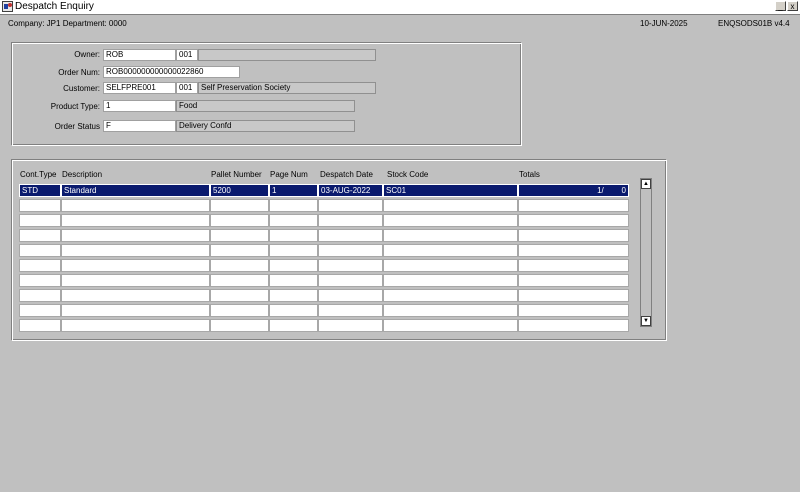 This screenshot has height=492, width=800. I want to click on arrow-up-icon: ▲, so click(646, 184).